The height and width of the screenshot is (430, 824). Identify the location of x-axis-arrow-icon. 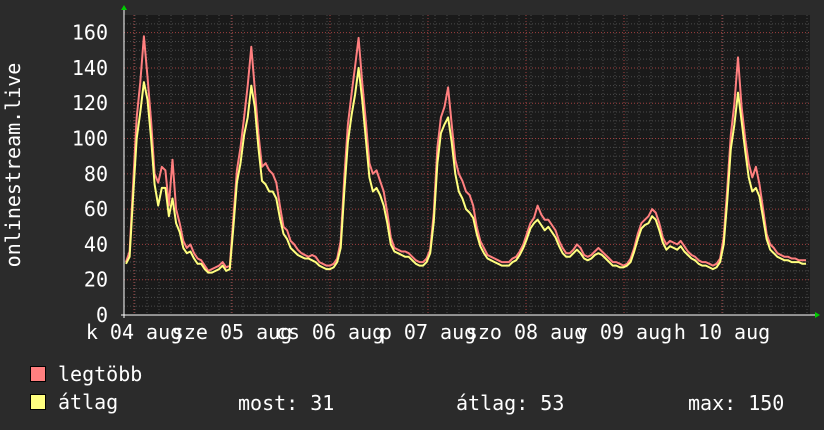
(817, 315).